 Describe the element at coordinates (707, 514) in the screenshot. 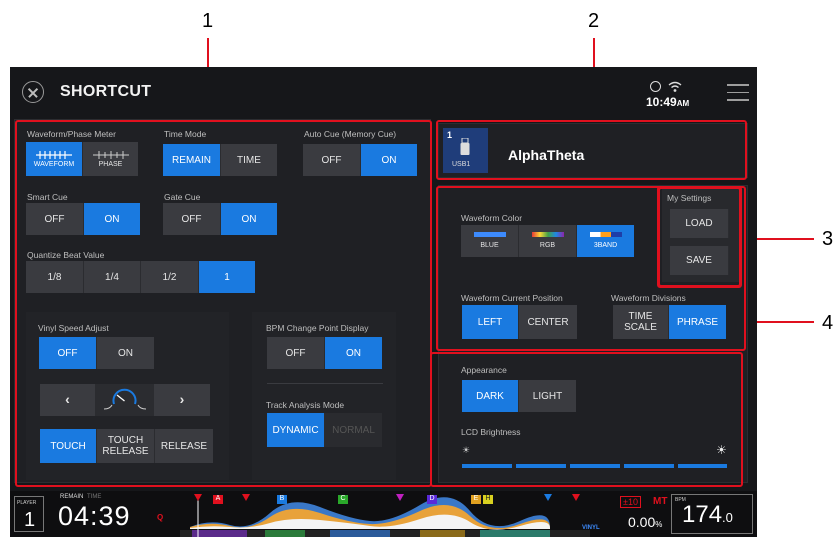

I see `bpm-readout: 174.0` at that location.